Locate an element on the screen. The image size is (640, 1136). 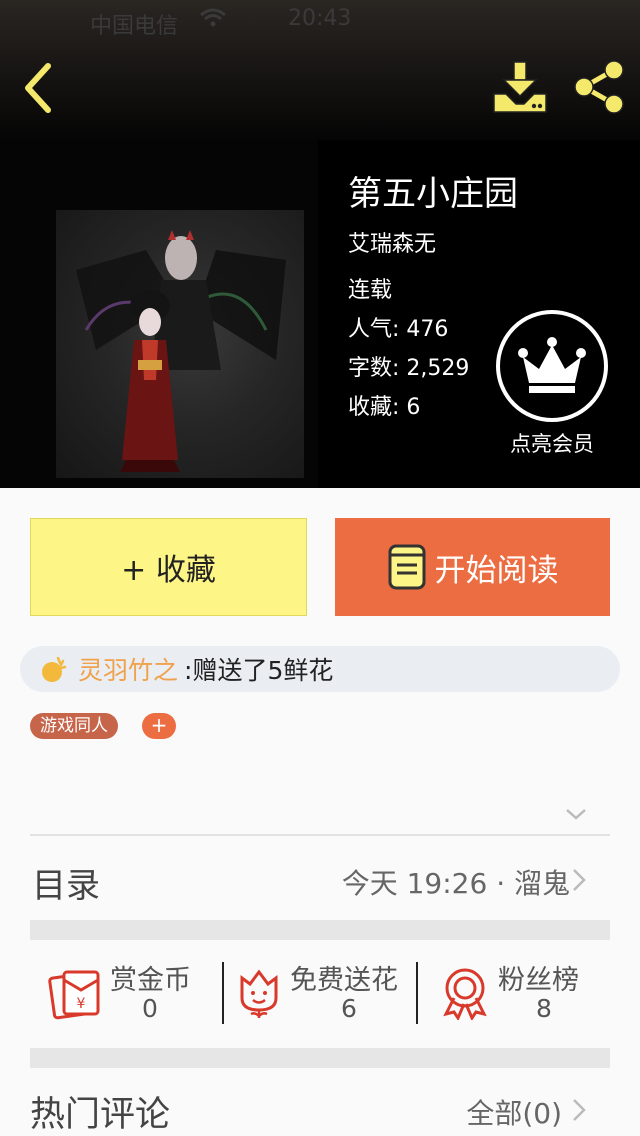
chevron-left-icon is located at coordinates (38, 88).